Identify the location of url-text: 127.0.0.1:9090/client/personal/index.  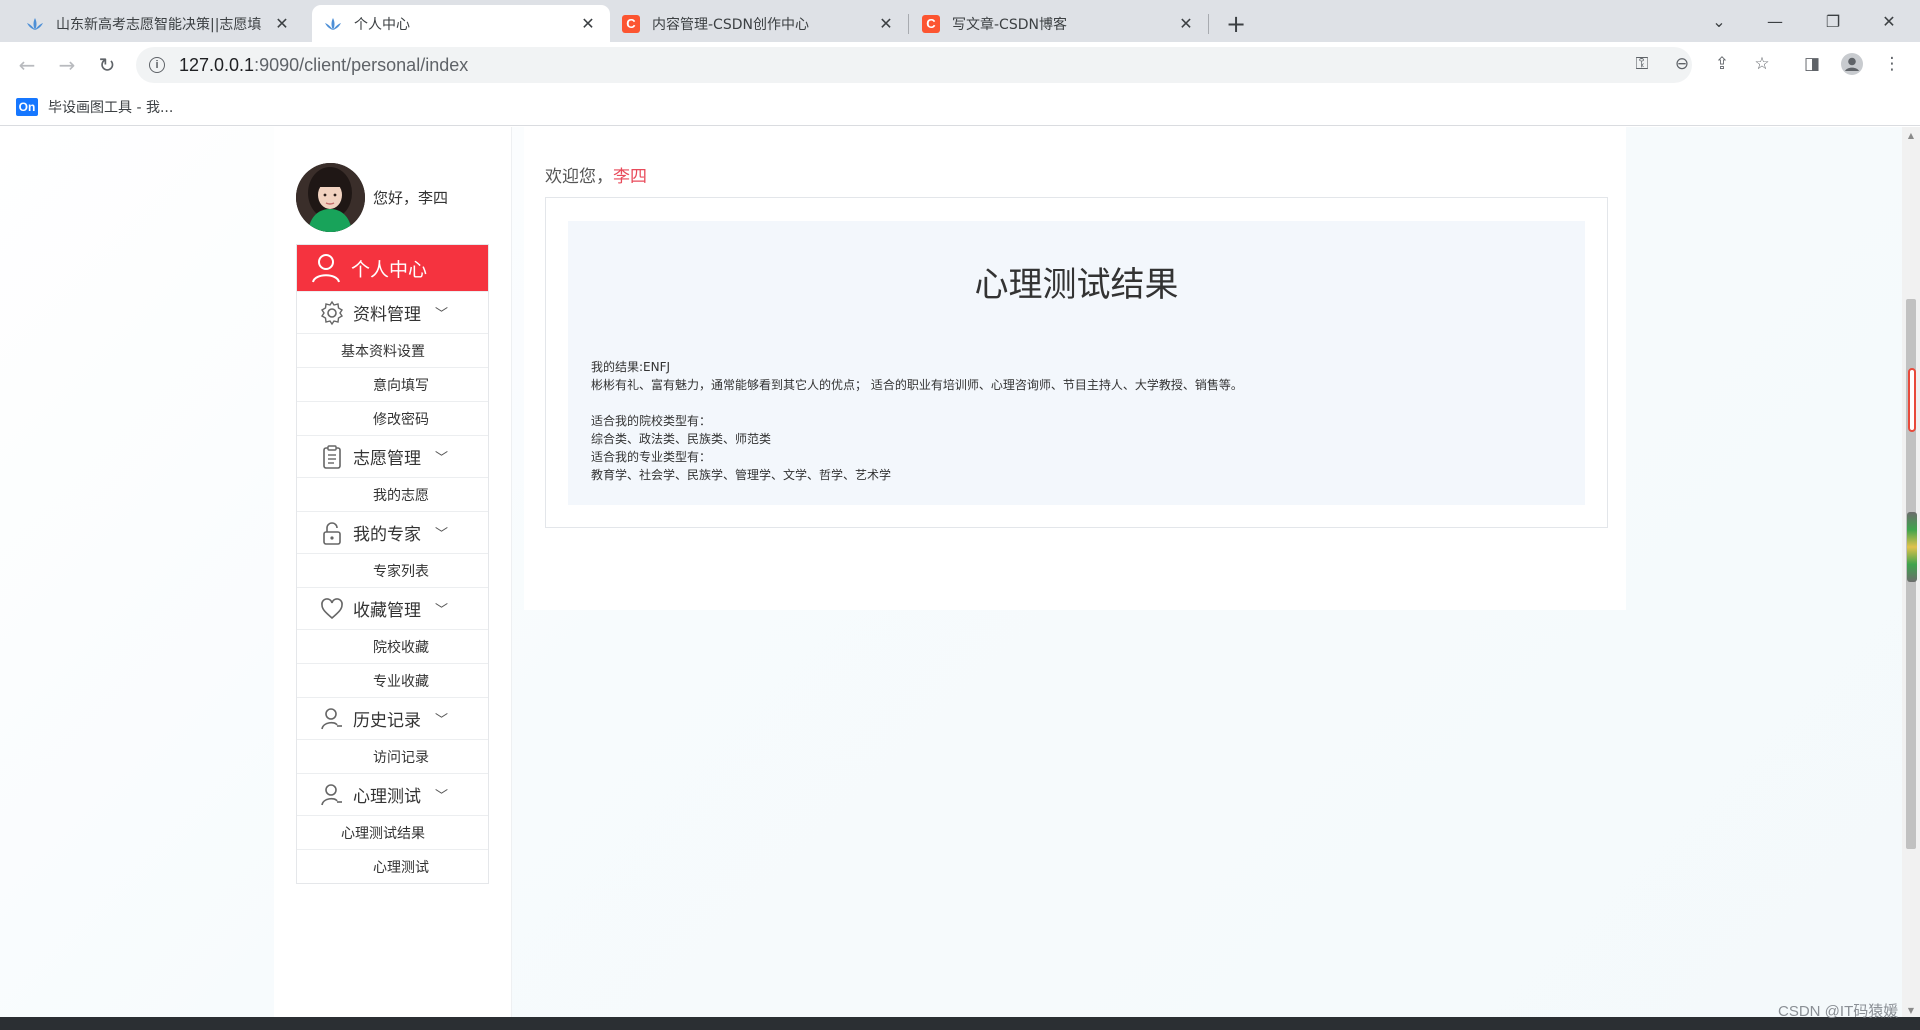
(324, 64).